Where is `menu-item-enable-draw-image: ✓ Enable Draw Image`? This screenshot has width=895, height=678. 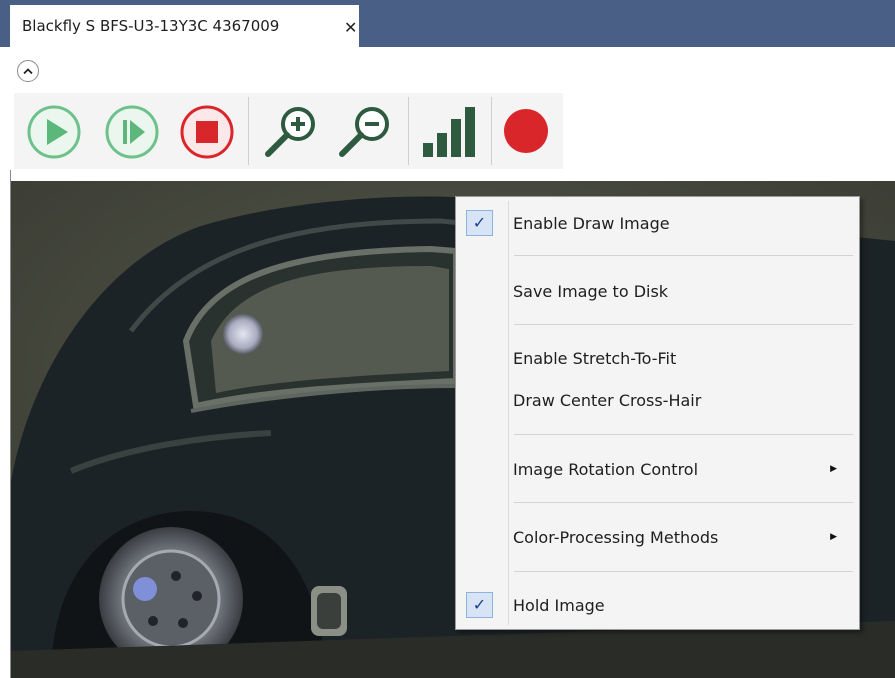 menu-item-enable-draw-image: ✓ Enable Draw Image is located at coordinates (657, 223).